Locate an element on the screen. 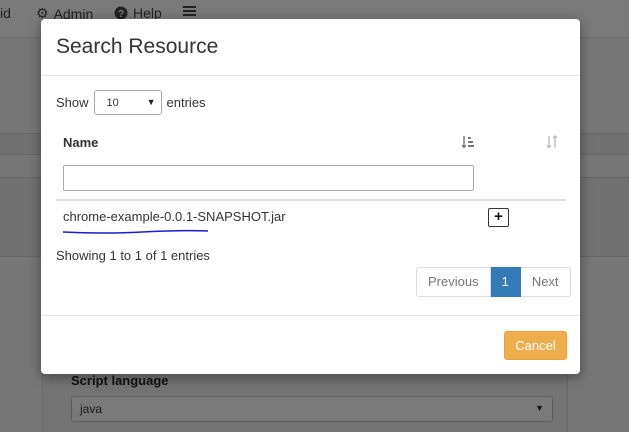 Image resolution: width=629 pixels, height=432 pixels. page-1-button: 1 is located at coordinates (505, 282).